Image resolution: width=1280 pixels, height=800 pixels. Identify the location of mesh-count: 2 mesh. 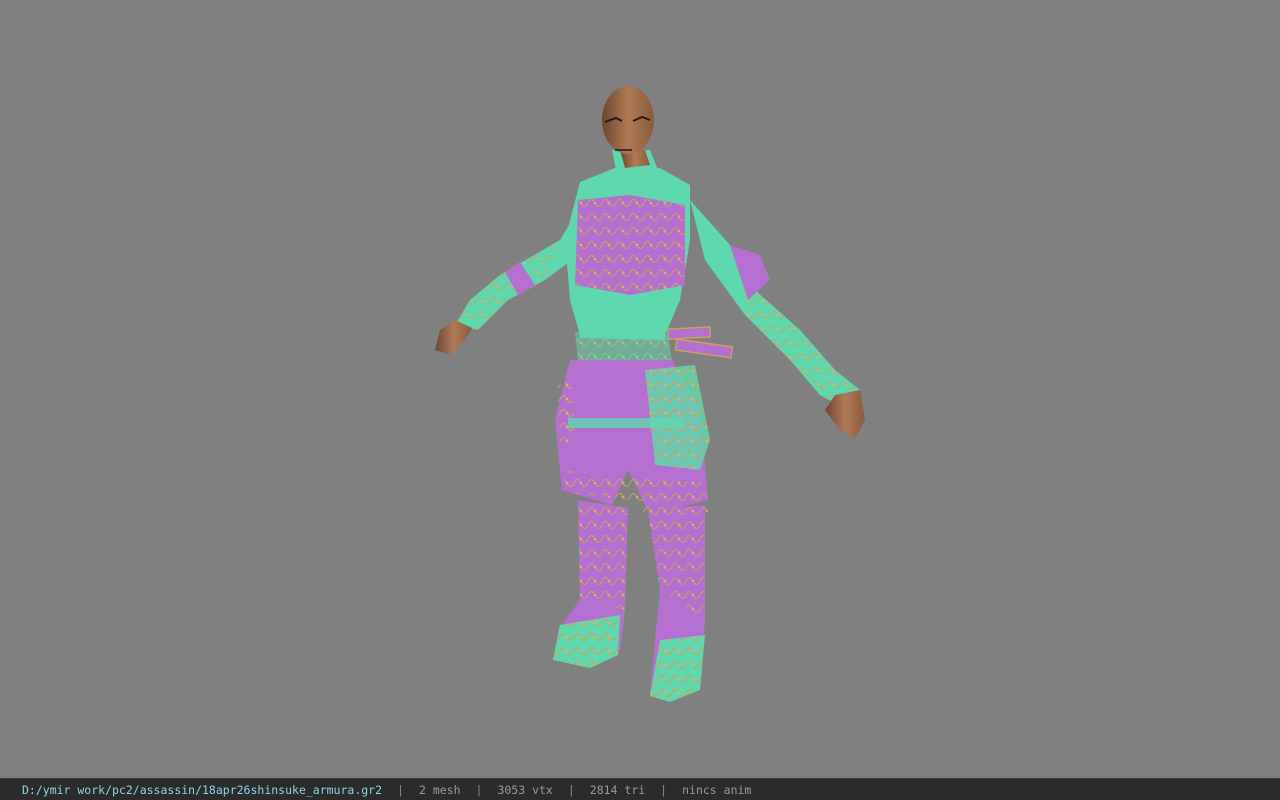
(439, 789).